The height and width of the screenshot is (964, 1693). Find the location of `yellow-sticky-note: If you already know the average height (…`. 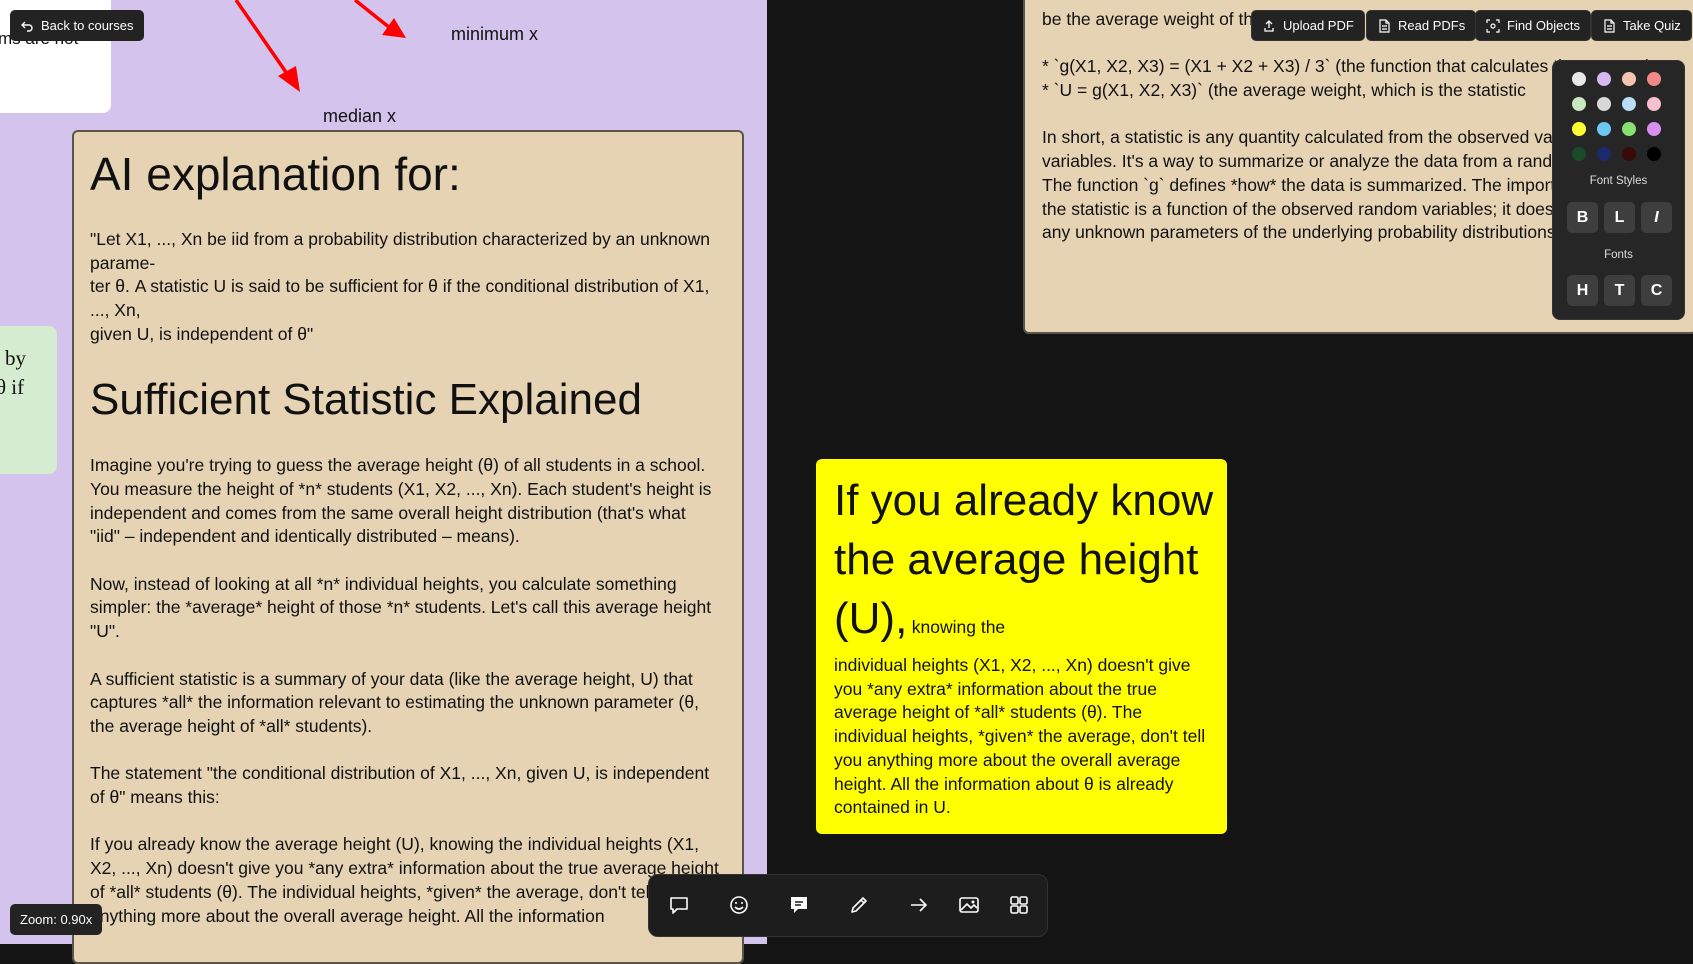

yellow-sticky-note: If you already know the average height (… is located at coordinates (1021, 646).